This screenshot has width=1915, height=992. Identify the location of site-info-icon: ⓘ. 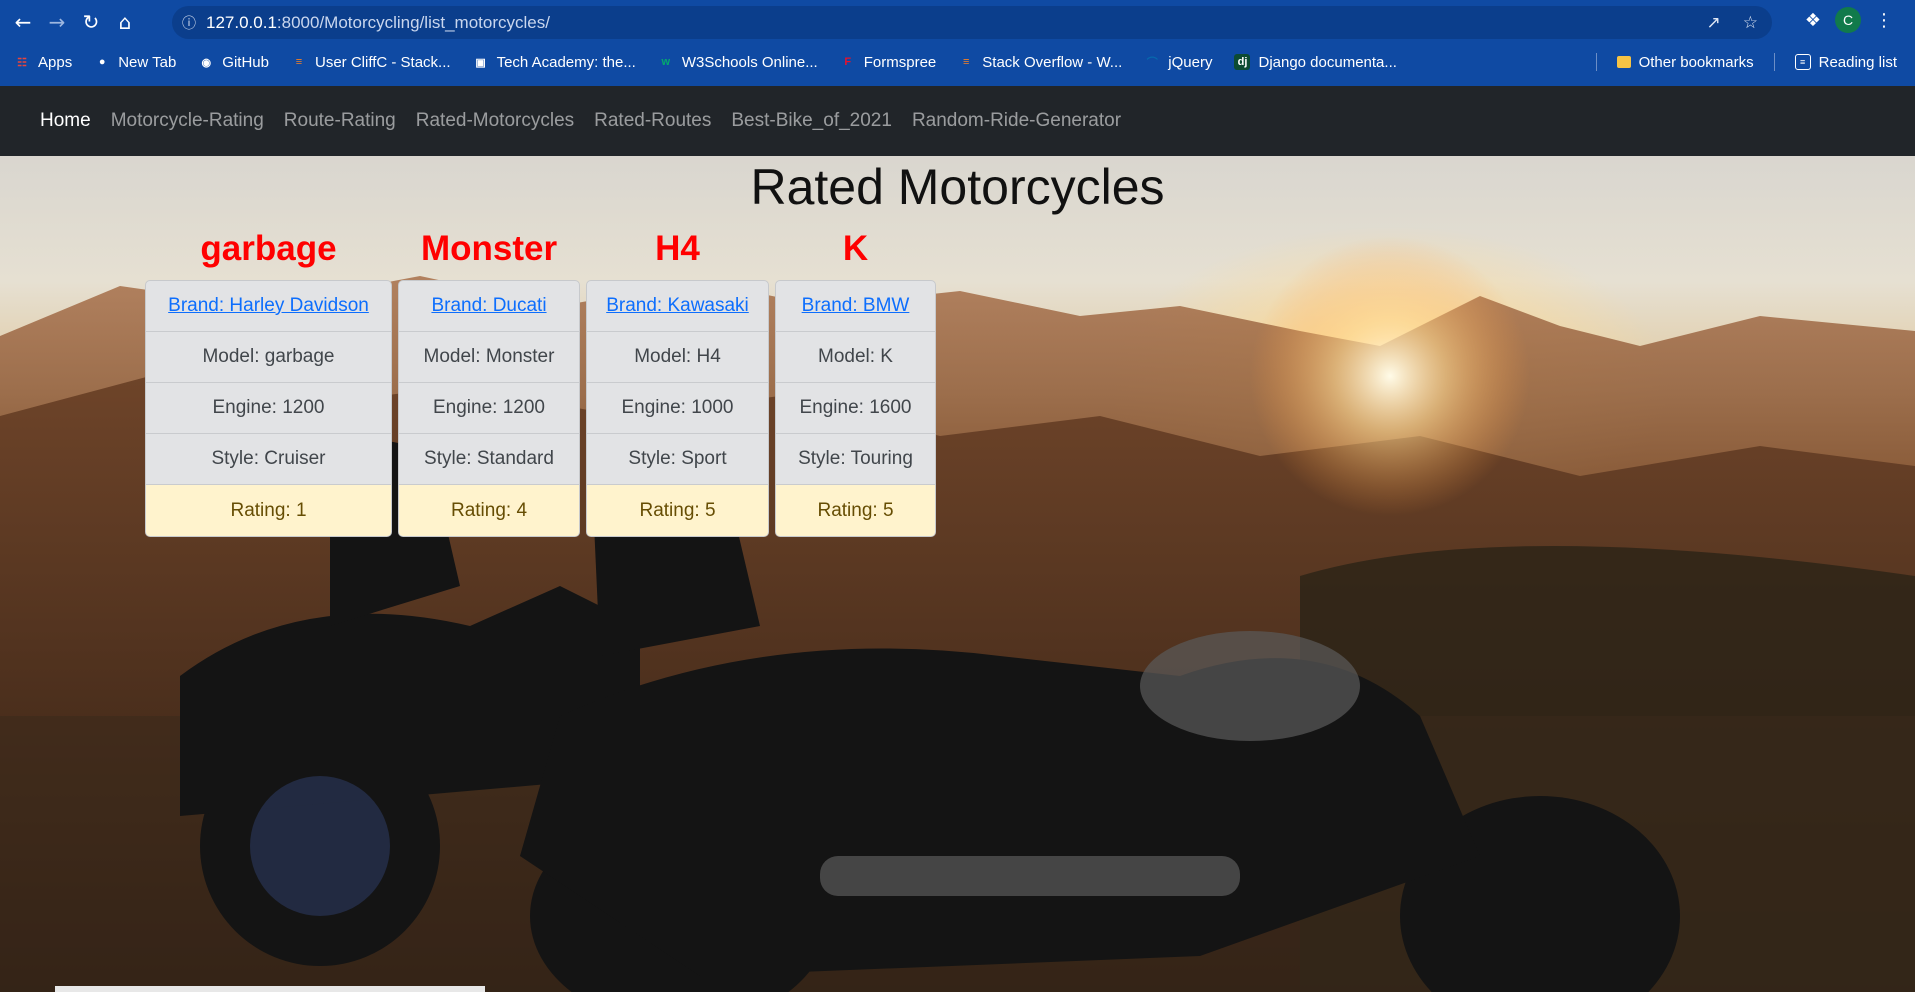
(189, 23).